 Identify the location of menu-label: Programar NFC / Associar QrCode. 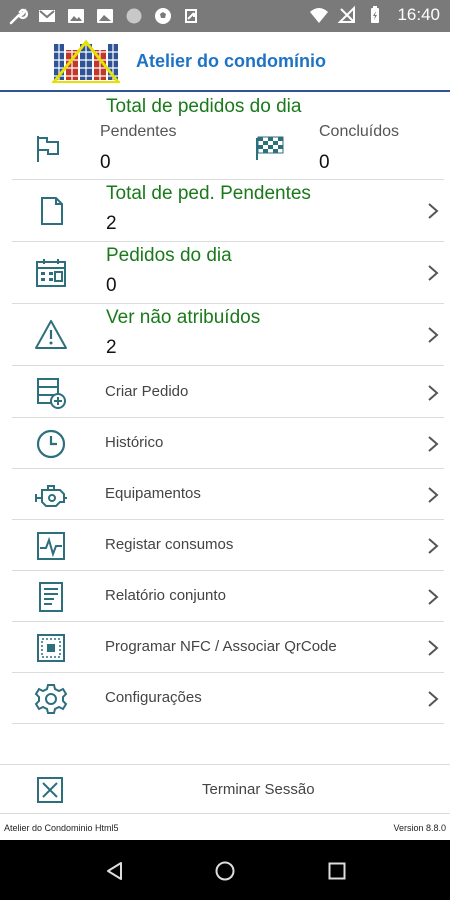
(221, 646).